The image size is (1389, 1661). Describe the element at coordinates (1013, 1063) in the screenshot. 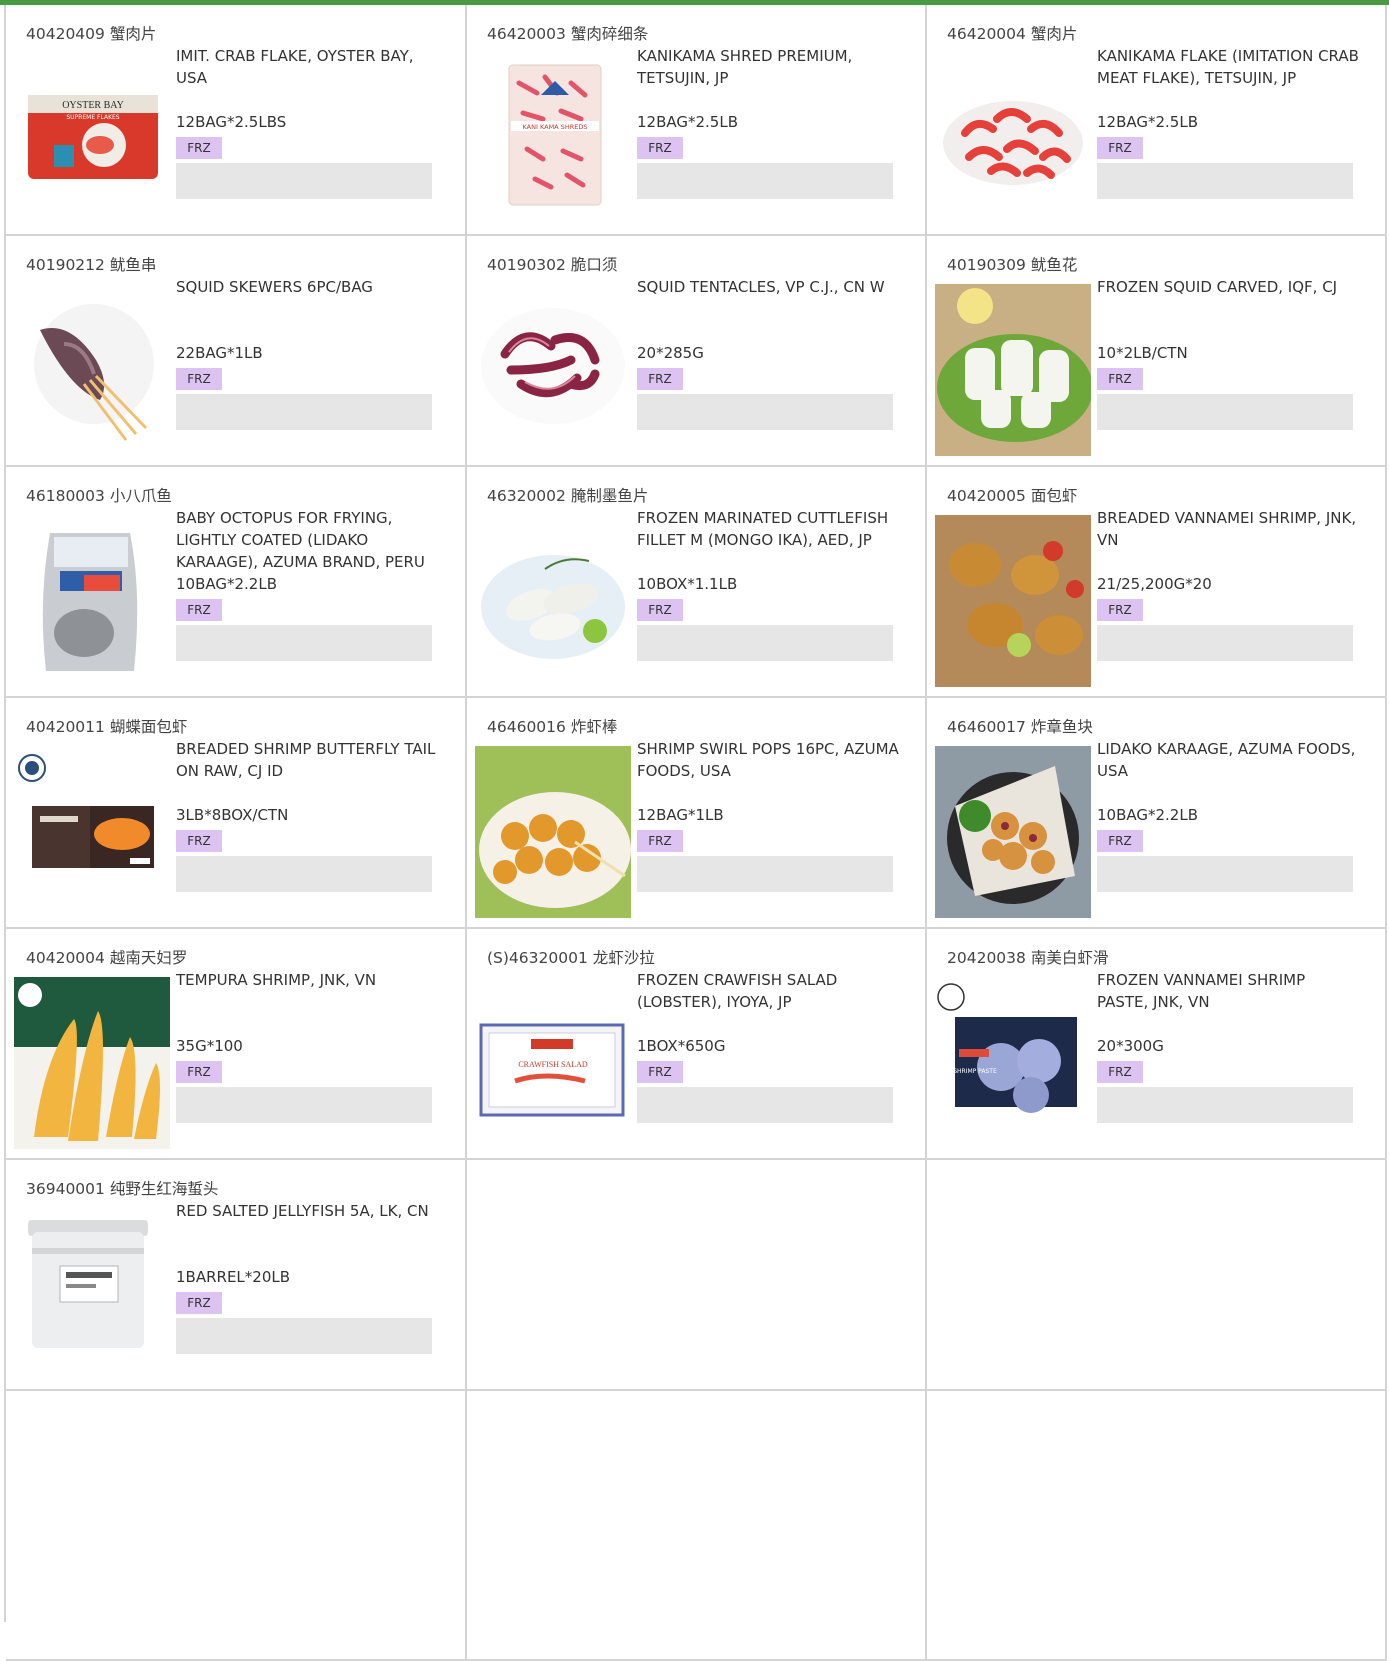

I see `shrimp-paste-box-image: SHRIMP PASTE` at that location.